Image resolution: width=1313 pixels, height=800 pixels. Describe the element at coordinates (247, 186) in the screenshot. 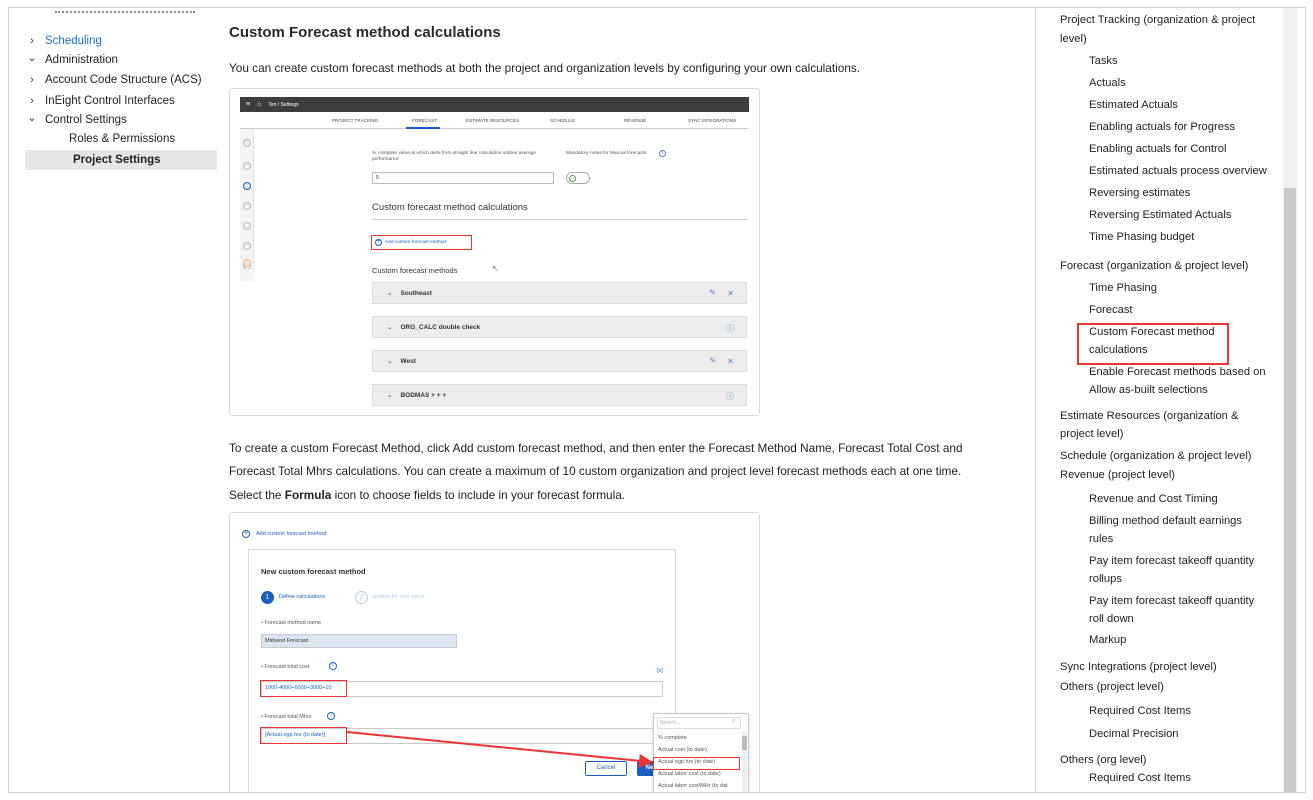

I see `rail-icon-active` at that location.